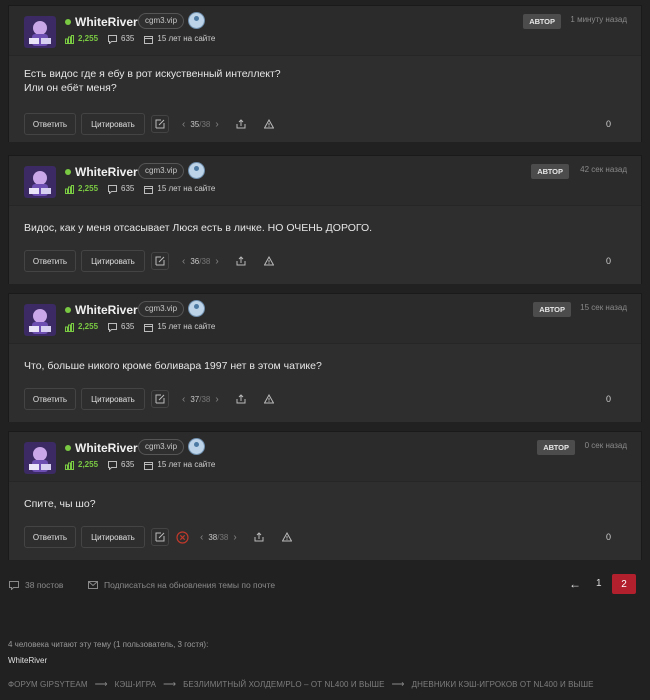  I want to click on post-text: Спите, чы шо?, so click(60, 504).